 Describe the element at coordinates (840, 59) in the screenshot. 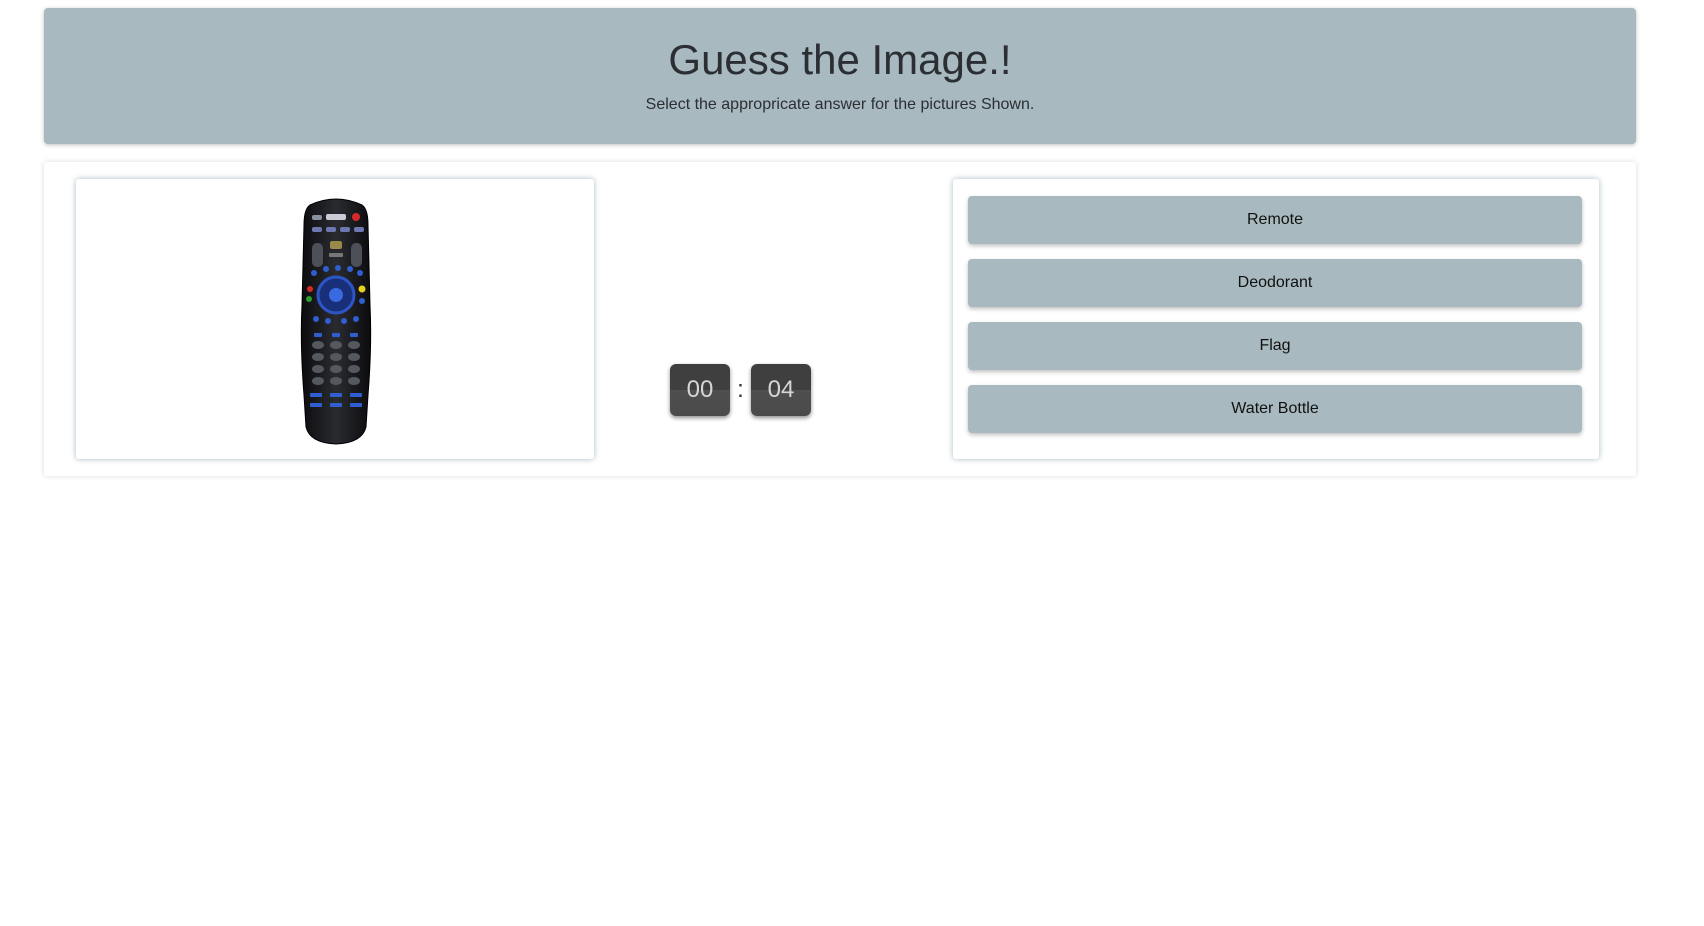

I see `page-title: Guess the Image.!` at that location.